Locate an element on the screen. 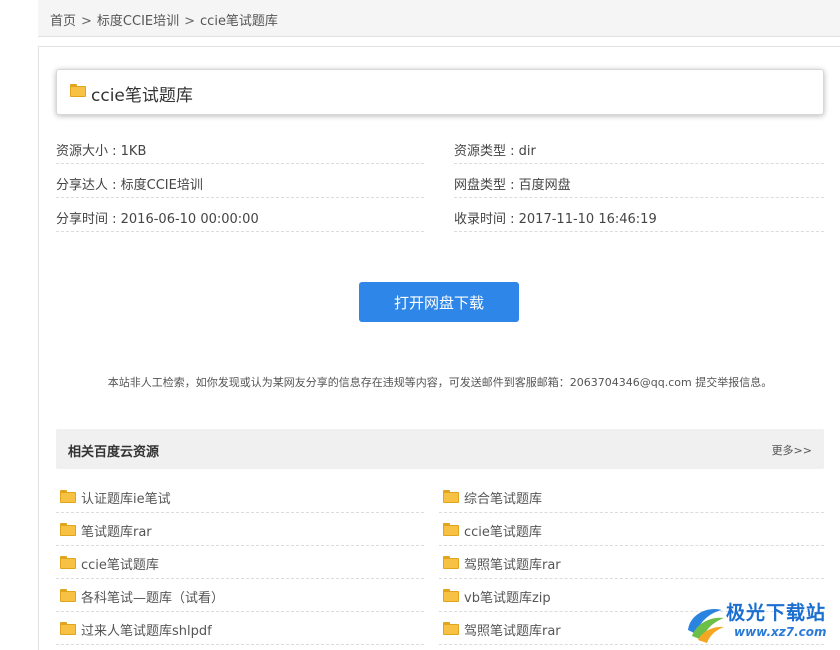  related-item-label: 笔试题库rar is located at coordinates (116, 532).